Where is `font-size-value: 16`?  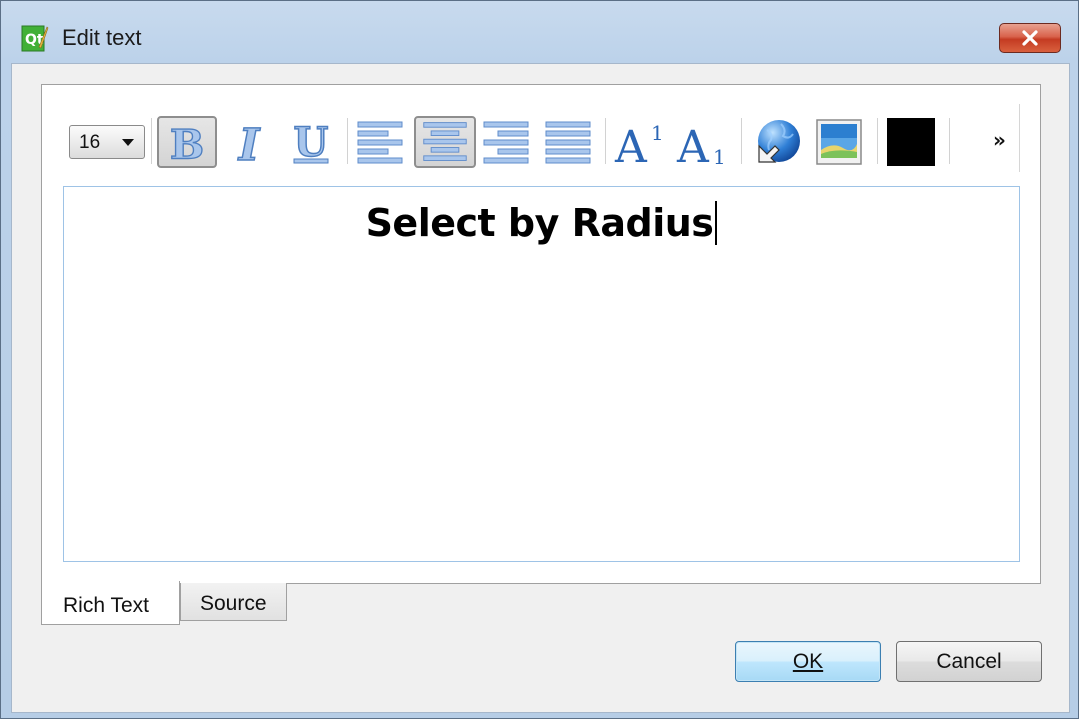 font-size-value: 16 is located at coordinates (90, 142).